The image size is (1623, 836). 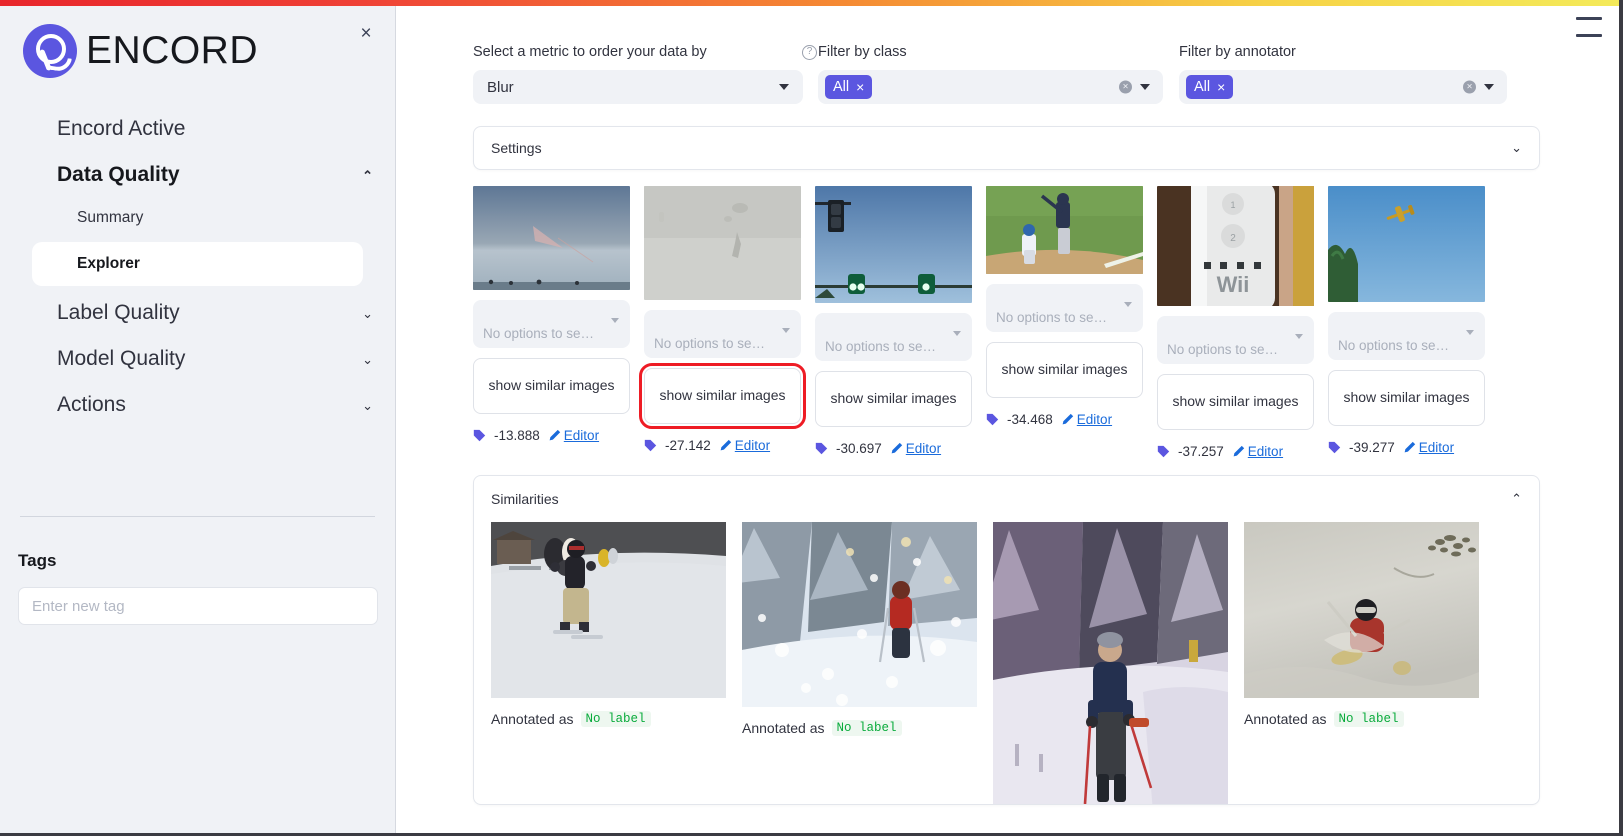 I want to click on sidebar-item-label: Model Quality, so click(x=121, y=358).